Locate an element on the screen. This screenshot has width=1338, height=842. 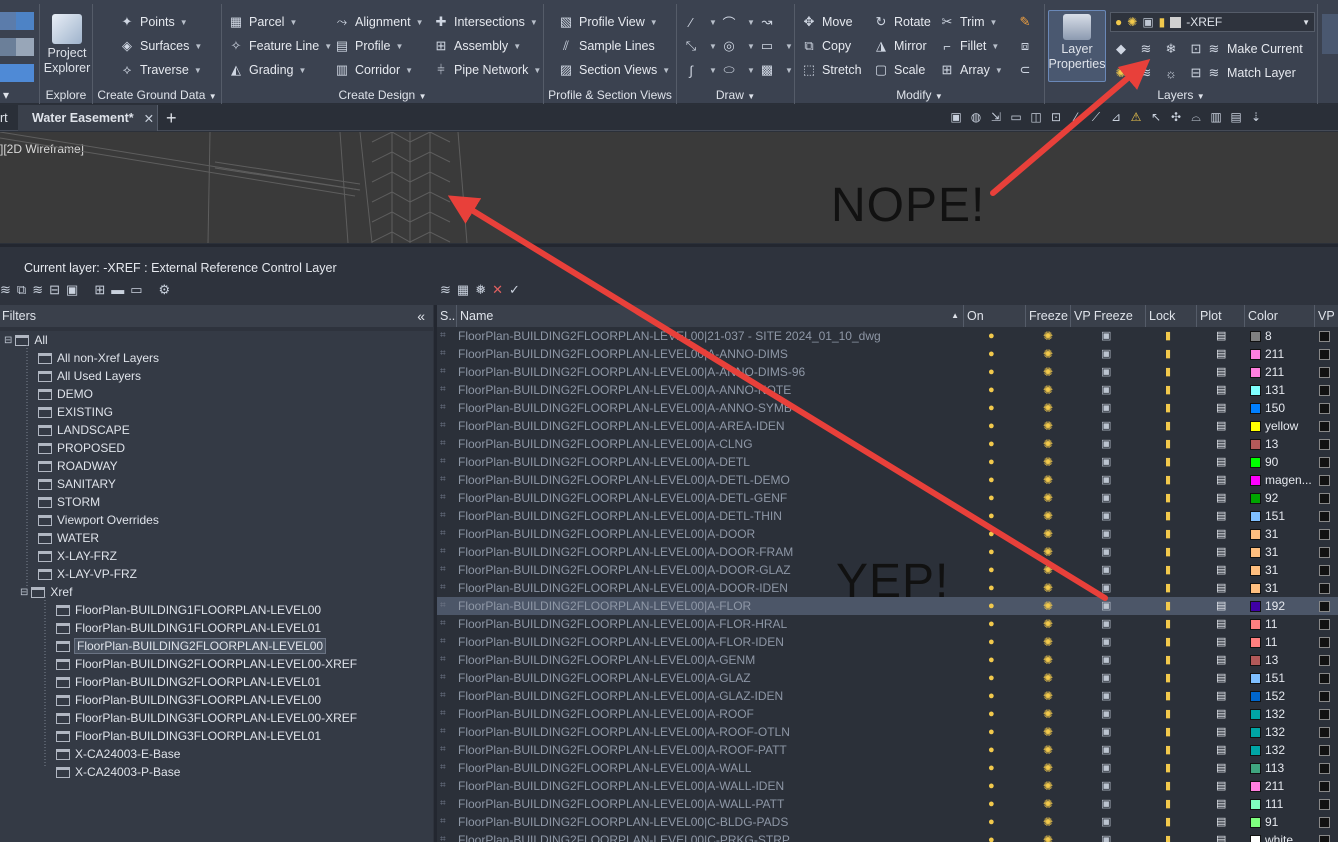
color-name: 11 is located at coordinates (1291, 624).